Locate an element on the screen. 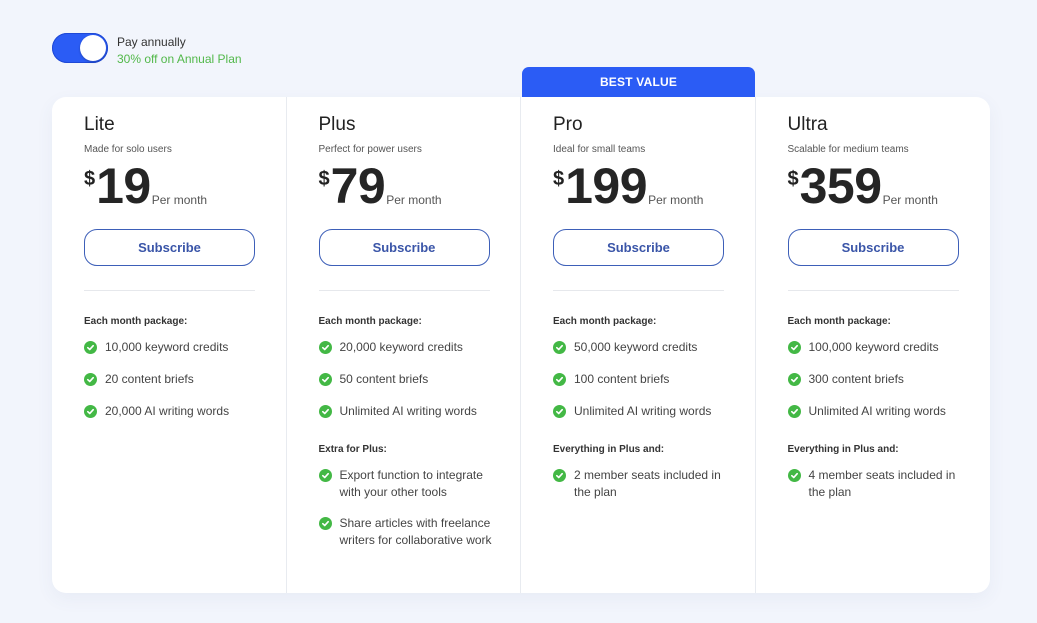 This screenshot has width=1037, height=623. plan-tagline: Perfect for power users is located at coordinates (370, 149).